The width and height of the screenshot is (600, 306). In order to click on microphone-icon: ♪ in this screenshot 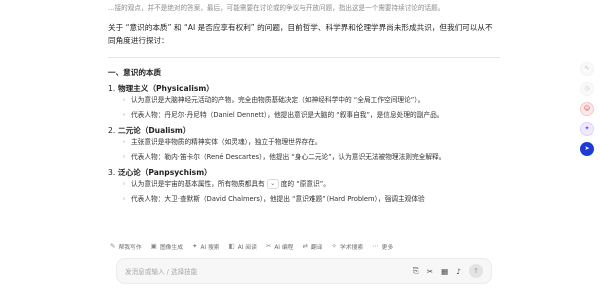, I will do `click(458, 271)`.